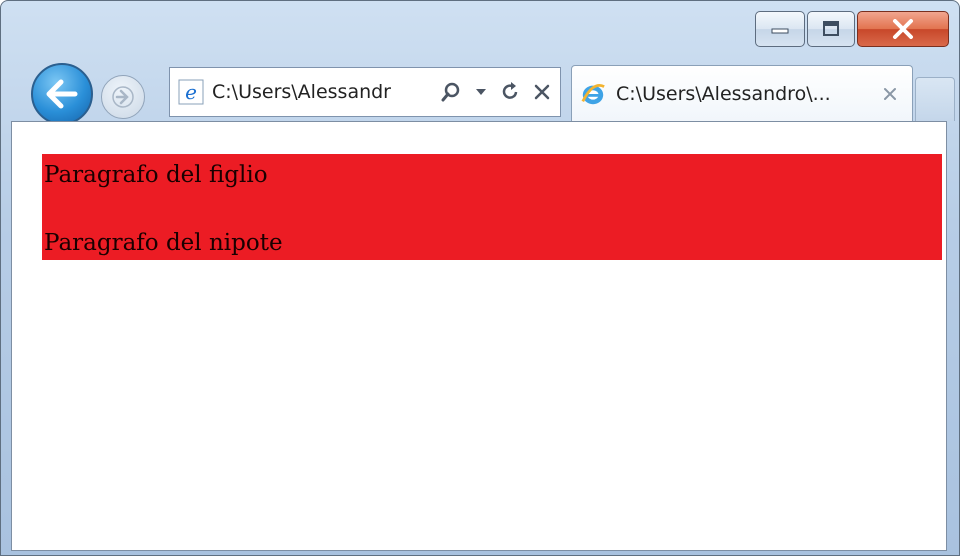 The height and width of the screenshot is (556, 960). Describe the element at coordinates (510, 92) in the screenshot. I see `refresh-icon` at that location.